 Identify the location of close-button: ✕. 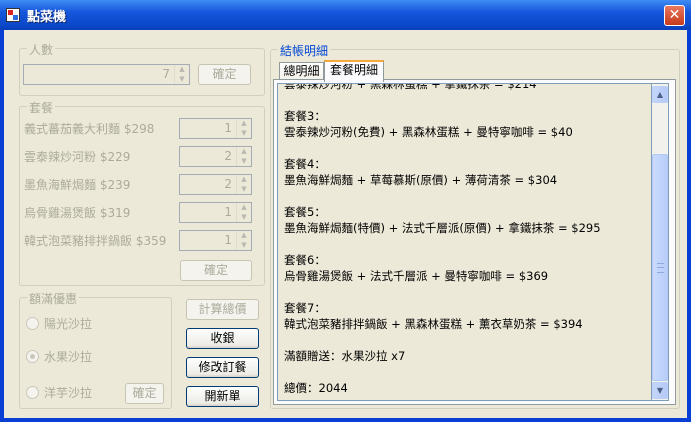
(674, 15).